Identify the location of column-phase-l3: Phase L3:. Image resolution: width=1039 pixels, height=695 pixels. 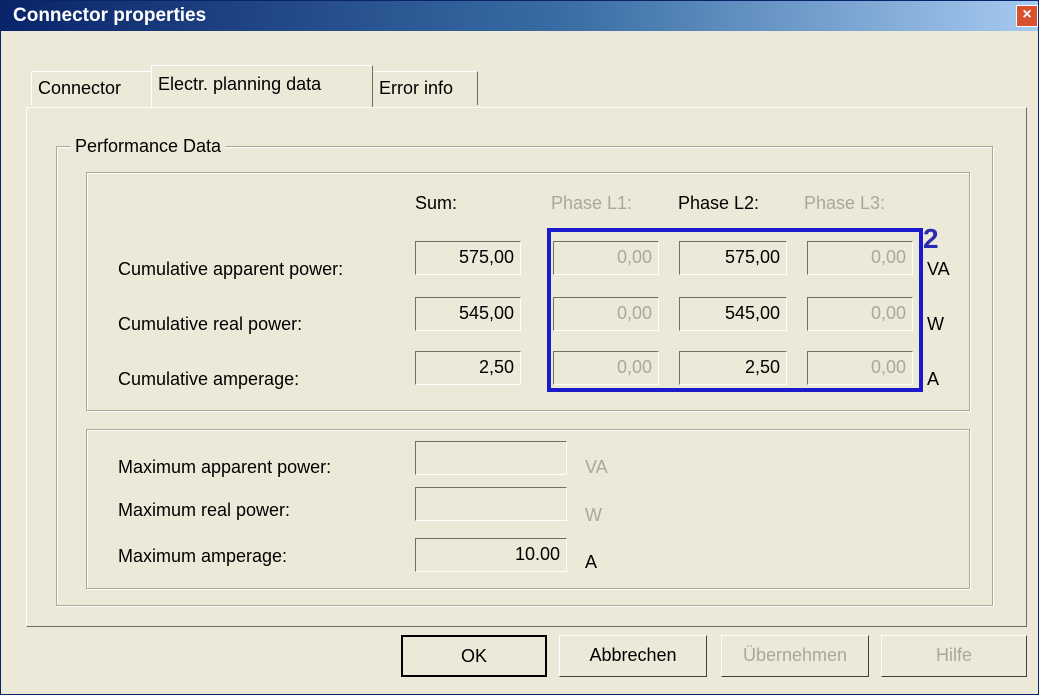
(845, 203).